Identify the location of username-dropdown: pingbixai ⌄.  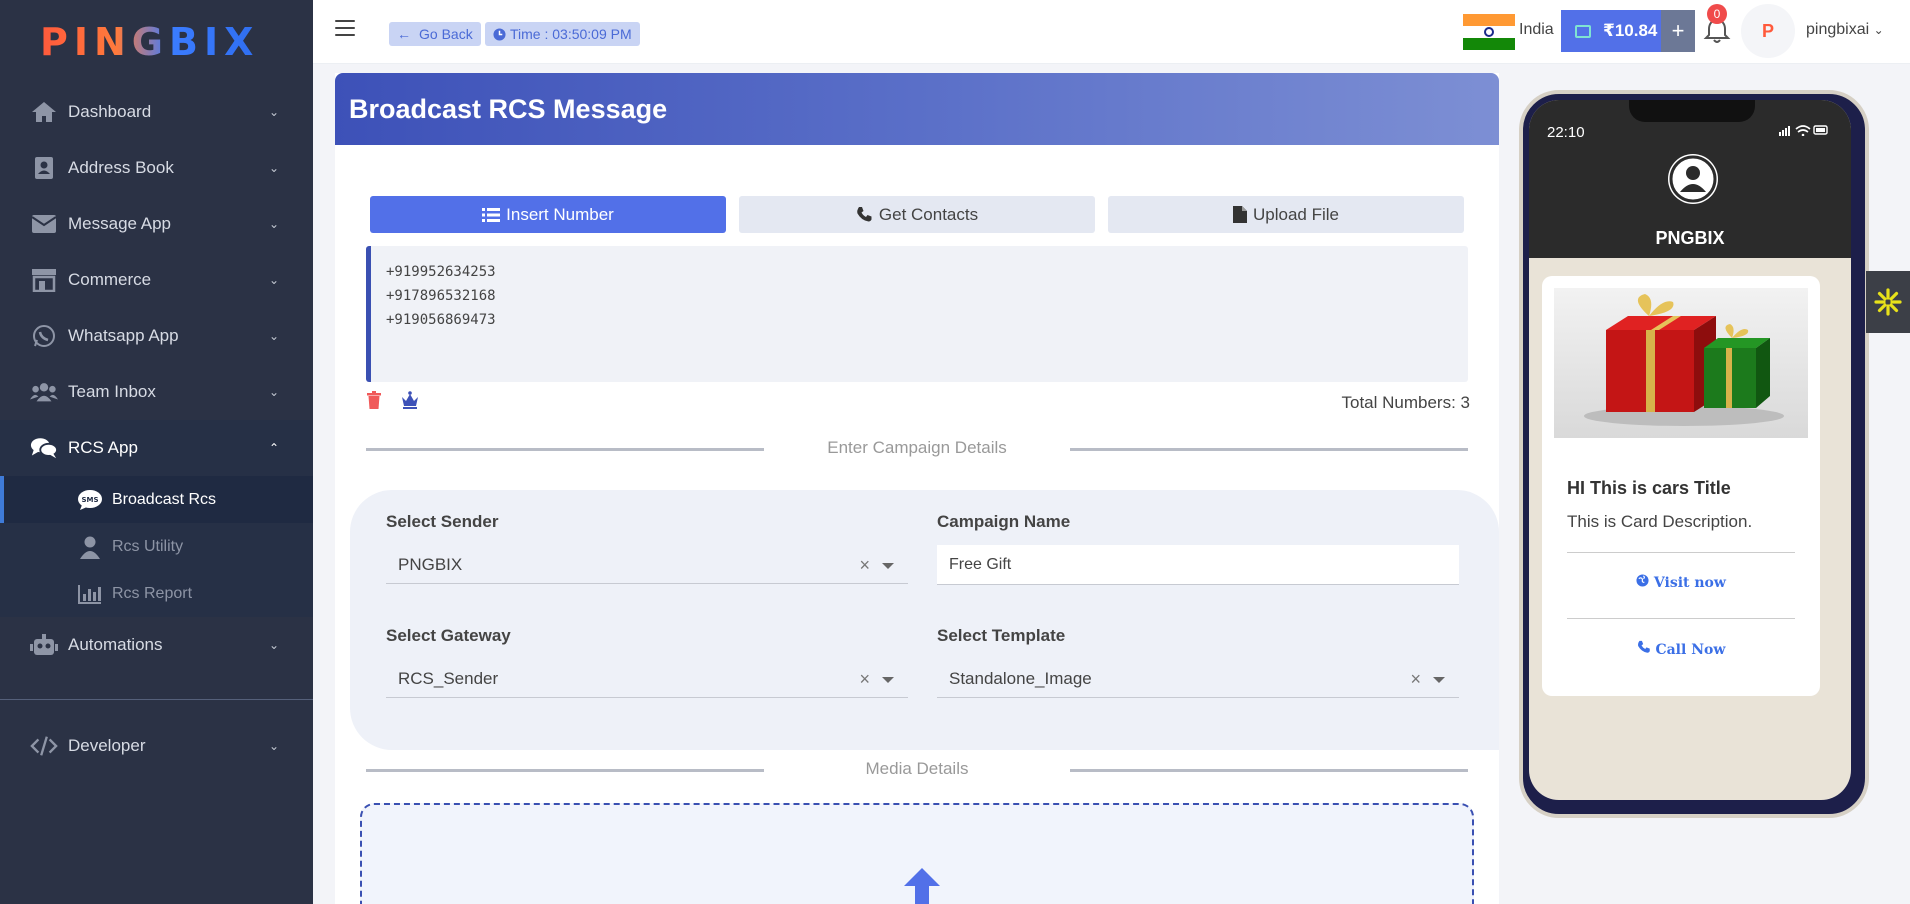
(1845, 30).